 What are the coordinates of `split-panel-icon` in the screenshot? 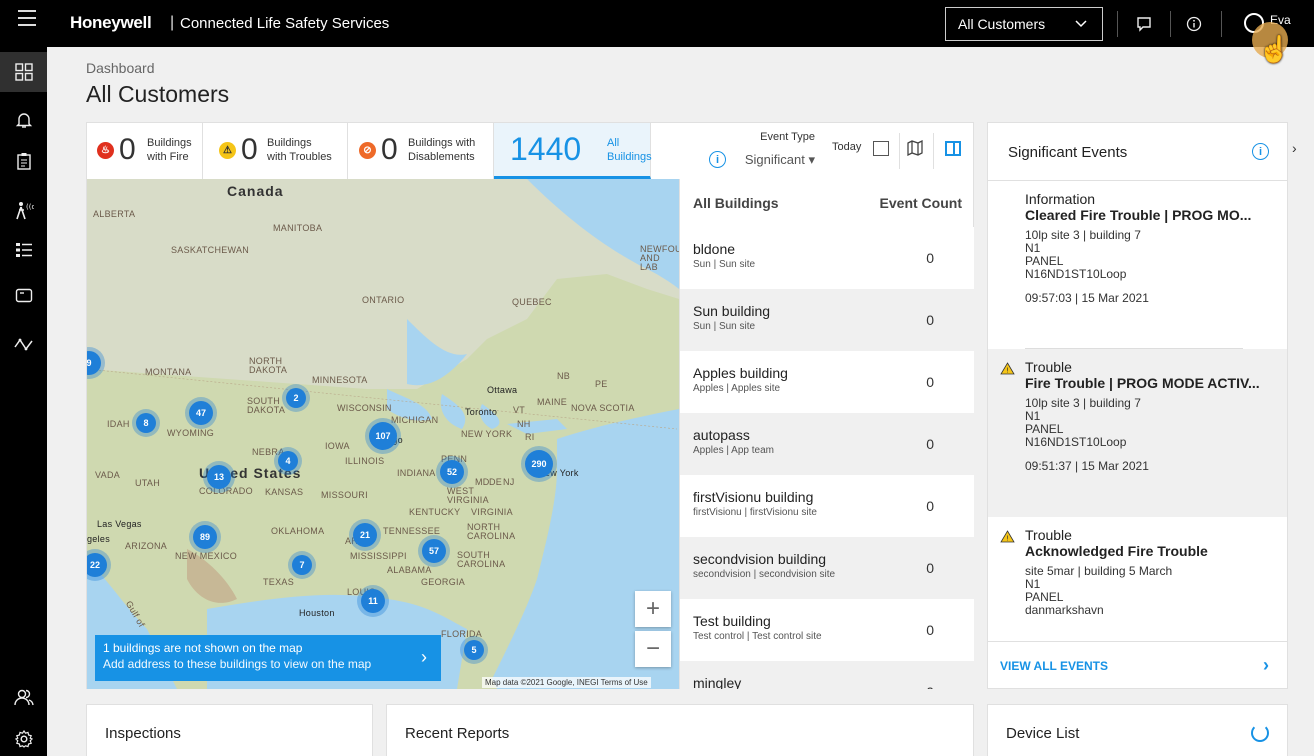 It's located at (953, 148).